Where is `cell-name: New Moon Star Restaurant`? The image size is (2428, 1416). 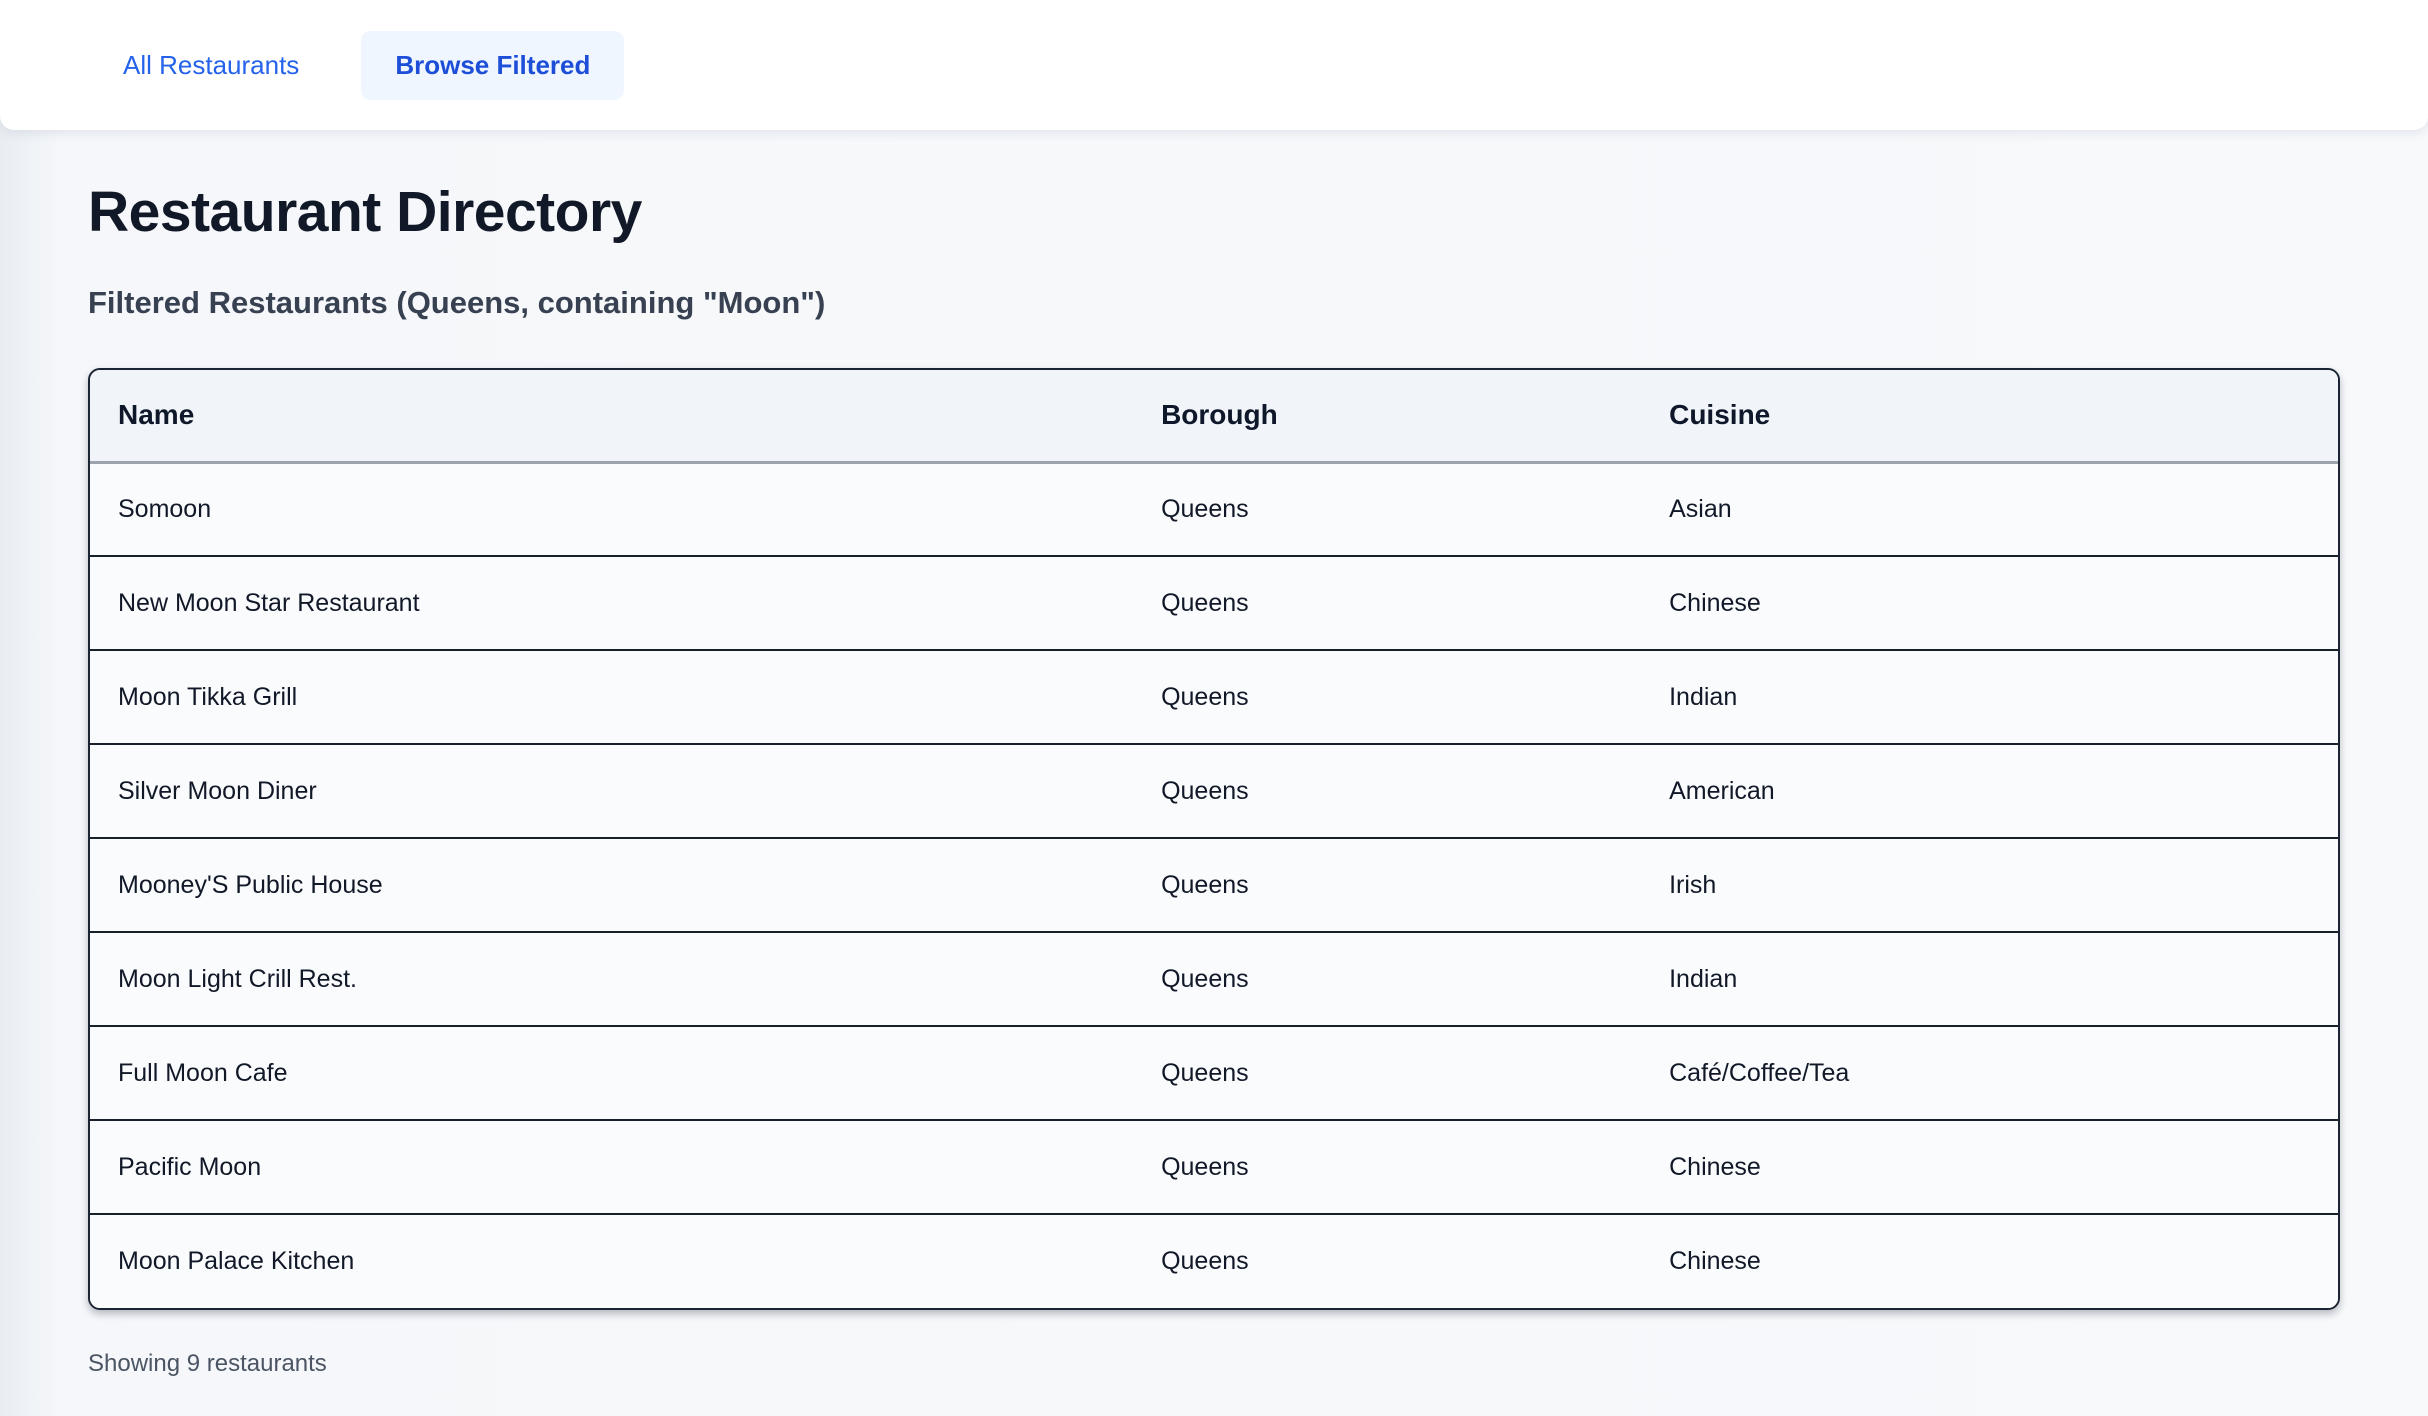
cell-name: New Moon Star Restaurant is located at coordinates (612, 602).